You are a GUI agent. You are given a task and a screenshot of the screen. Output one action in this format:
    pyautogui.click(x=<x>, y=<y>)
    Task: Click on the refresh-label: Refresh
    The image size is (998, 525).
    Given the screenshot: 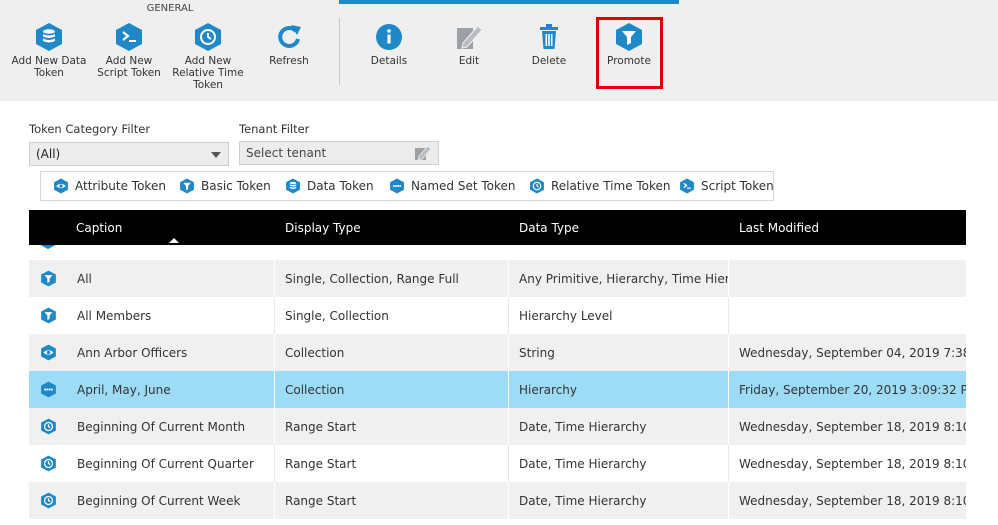 What is the action you would take?
    pyautogui.click(x=289, y=61)
    